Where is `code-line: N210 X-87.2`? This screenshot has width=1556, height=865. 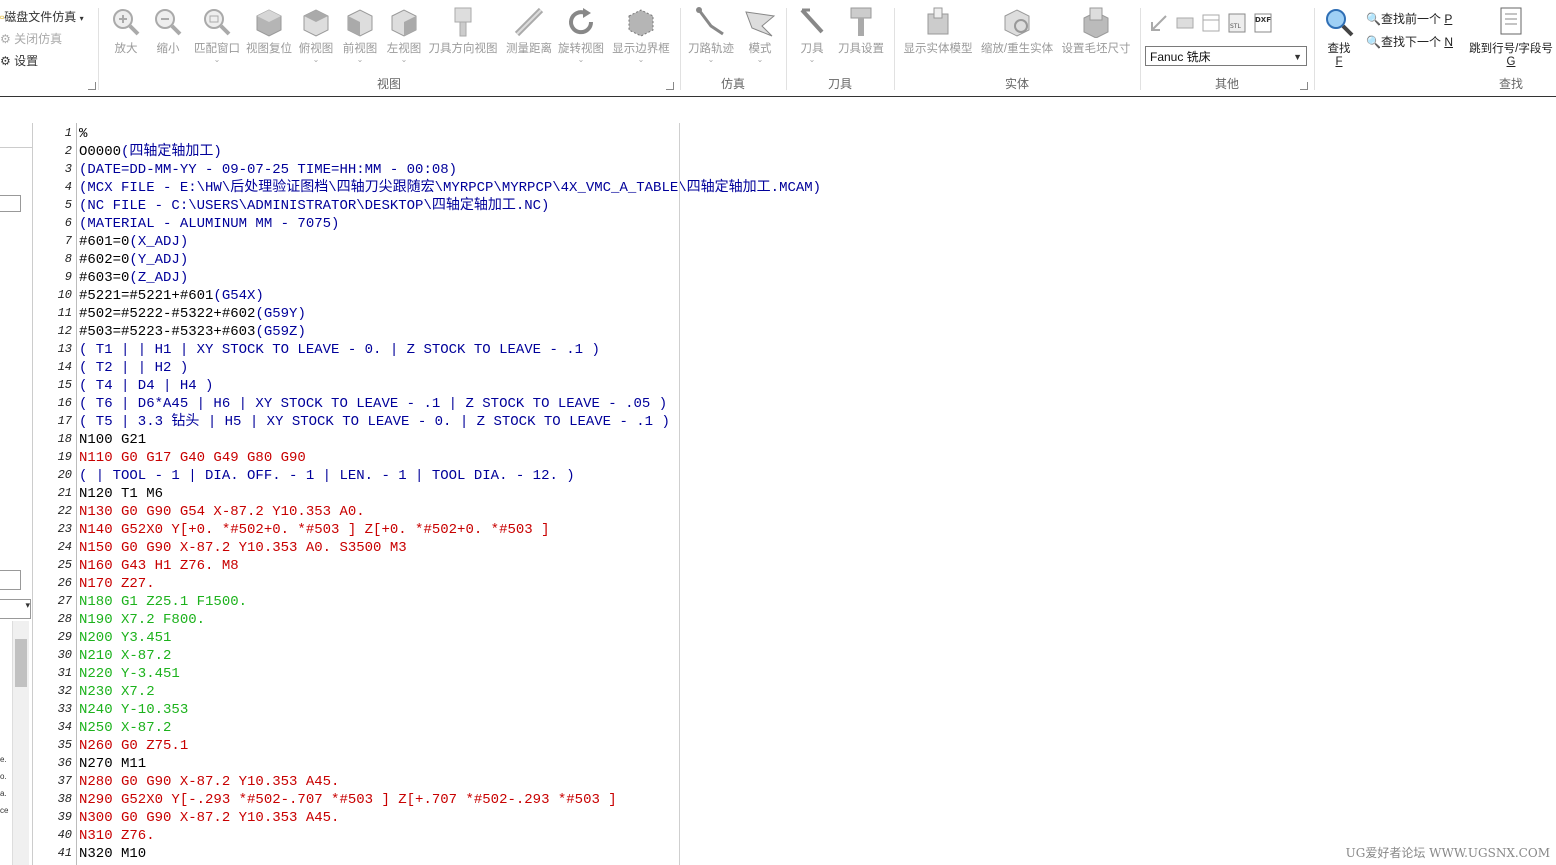 code-line: N210 X-87.2 is located at coordinates (125, 656).